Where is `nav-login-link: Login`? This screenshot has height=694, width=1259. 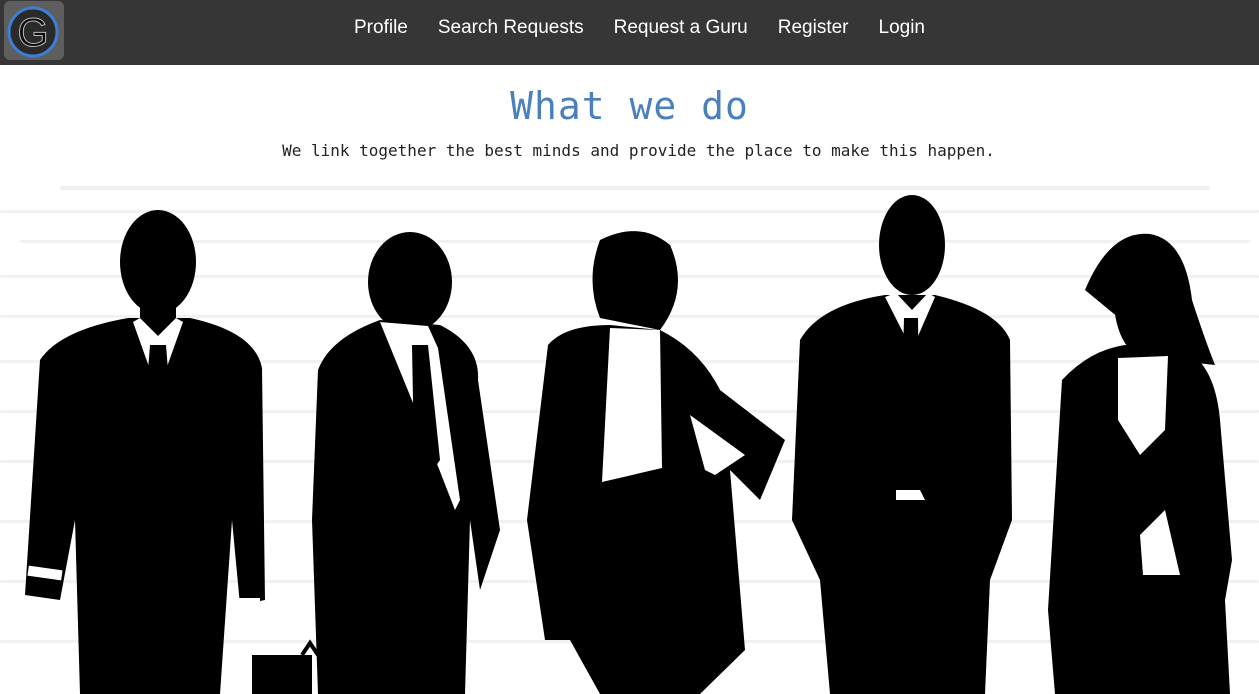 nav-login-link: Login is located at coordinates (902, 28).